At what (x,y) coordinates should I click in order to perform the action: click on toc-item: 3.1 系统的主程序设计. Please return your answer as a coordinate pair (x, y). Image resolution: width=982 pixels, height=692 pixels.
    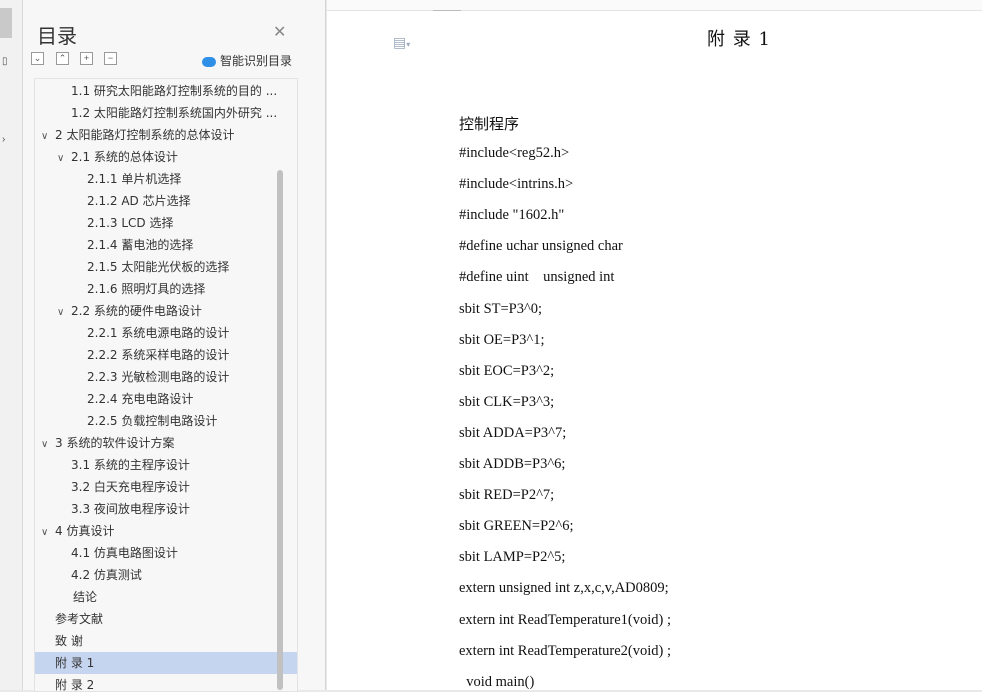
    Looking at the image, I should click on (166, 465).